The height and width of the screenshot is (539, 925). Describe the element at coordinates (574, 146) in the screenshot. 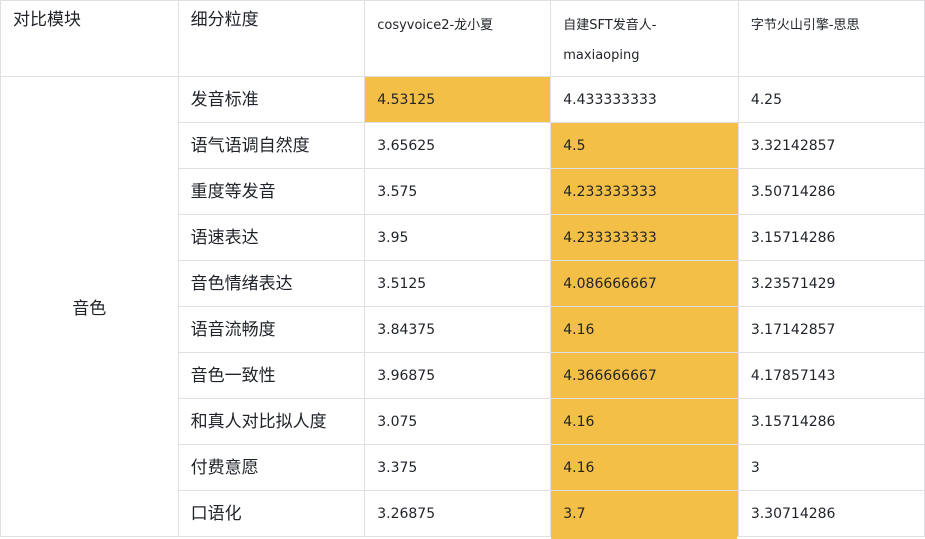

I see `value-text-b: 4.5` at that location.